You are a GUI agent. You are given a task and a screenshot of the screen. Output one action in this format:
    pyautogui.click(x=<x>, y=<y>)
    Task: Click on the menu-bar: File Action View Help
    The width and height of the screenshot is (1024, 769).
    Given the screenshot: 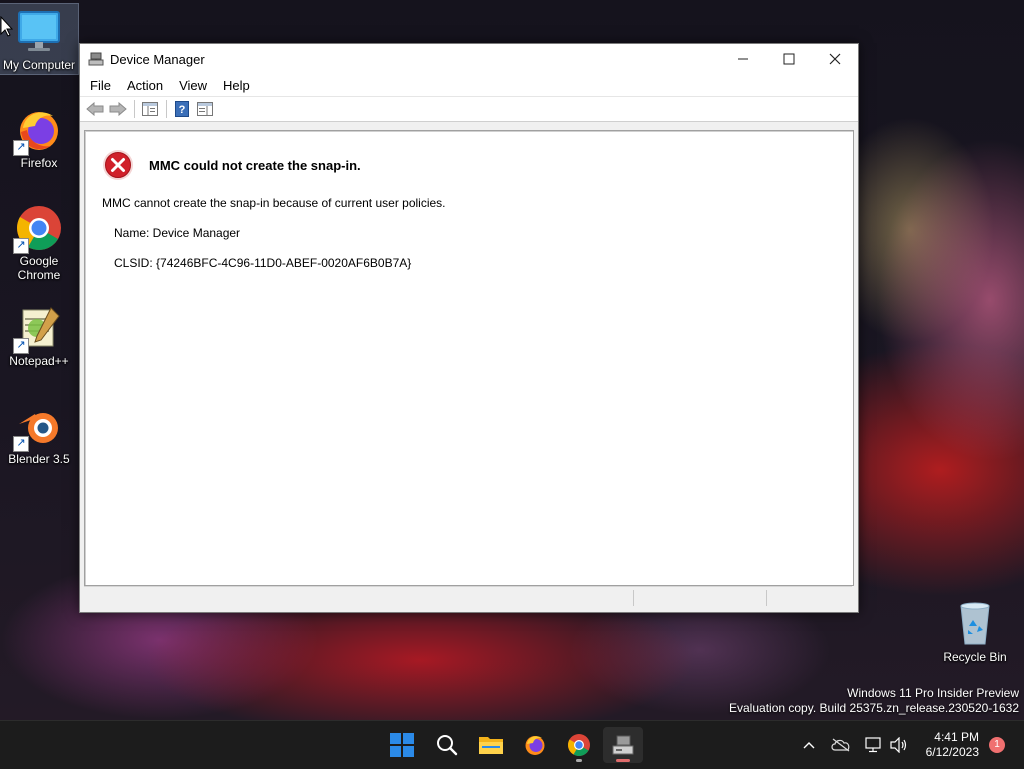 What is the action you would take?
    pyautogui.click(x=469, y=85)
    